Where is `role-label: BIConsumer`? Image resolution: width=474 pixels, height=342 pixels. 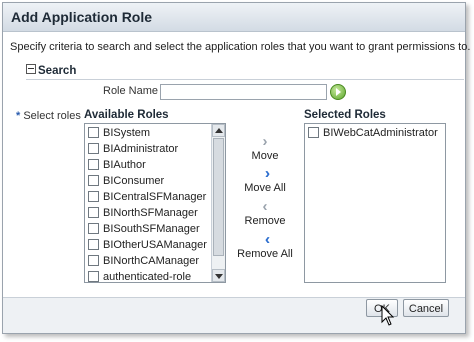 role-label: BIConsumer is located at coordinates (134, 181).